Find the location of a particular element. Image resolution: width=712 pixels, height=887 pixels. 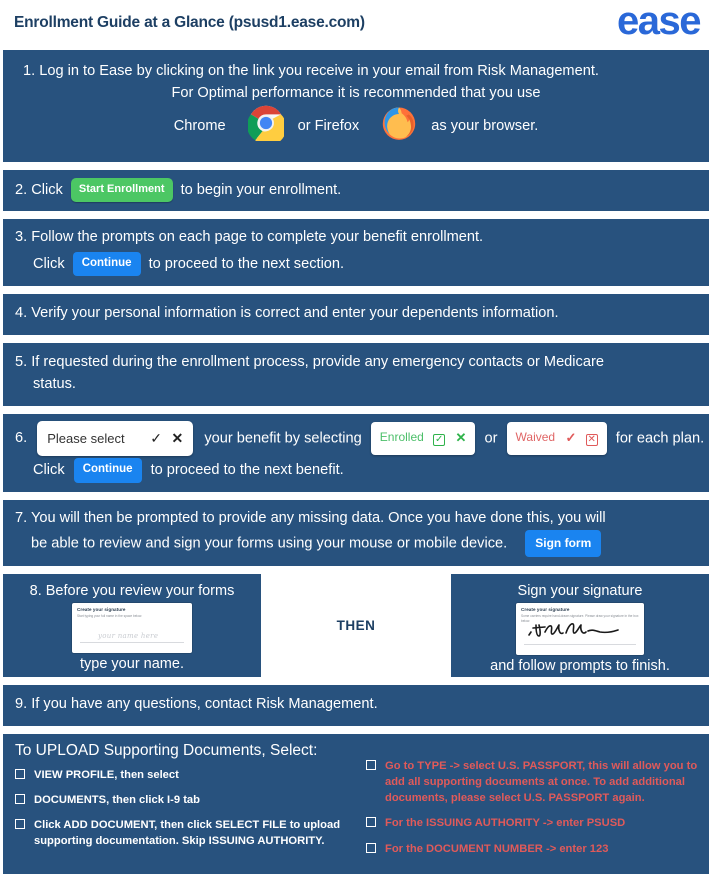

upload-list-item: VIEW PROFILE, then select is located at coordinates (181, 775).